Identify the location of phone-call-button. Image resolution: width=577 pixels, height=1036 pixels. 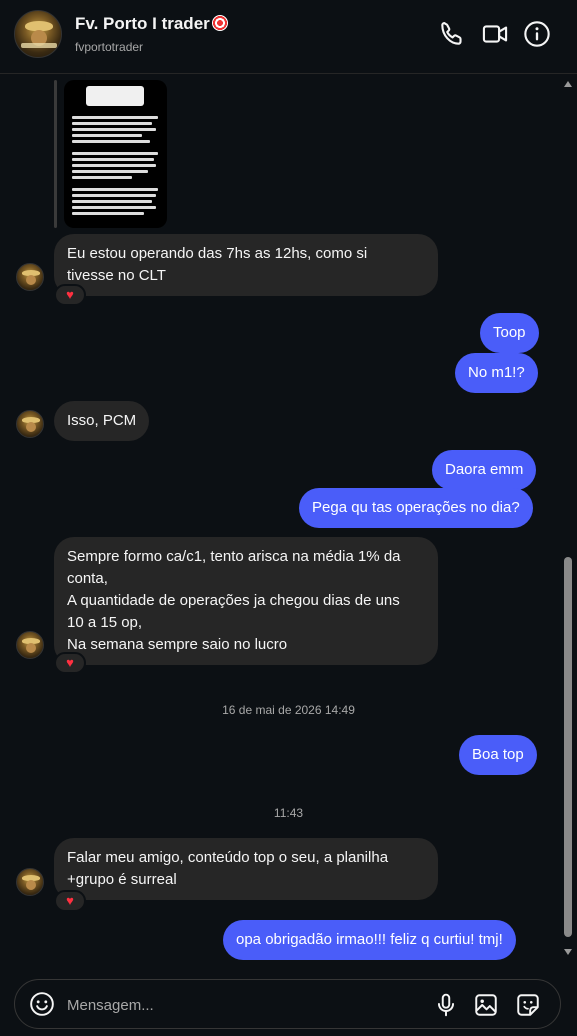
(452, 34).